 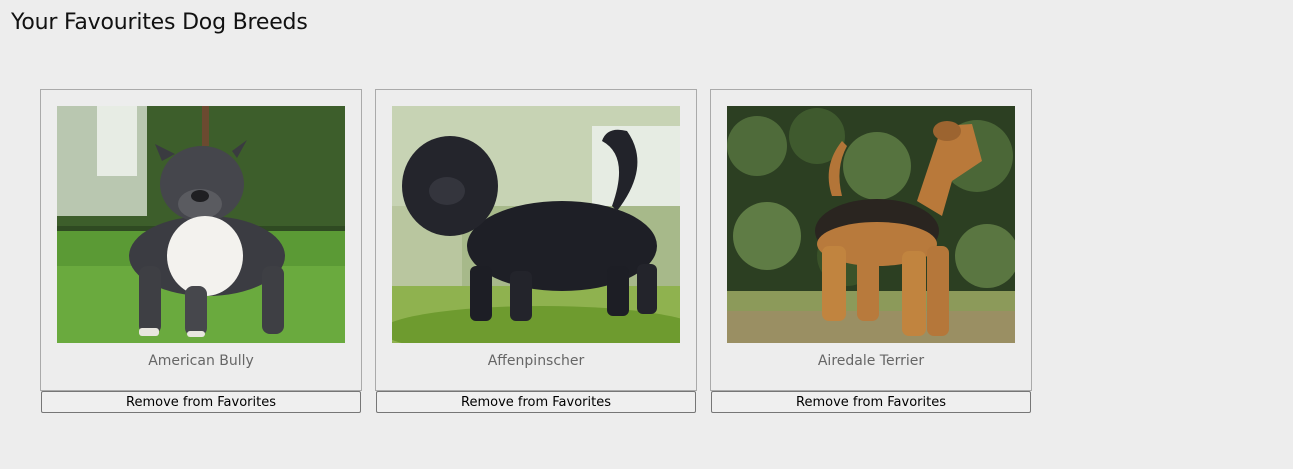 What do you see at coordinates (871, 361) in the screenshot?
I see `breed-name: Airedale Terrier` at bounding box center [871, 361].